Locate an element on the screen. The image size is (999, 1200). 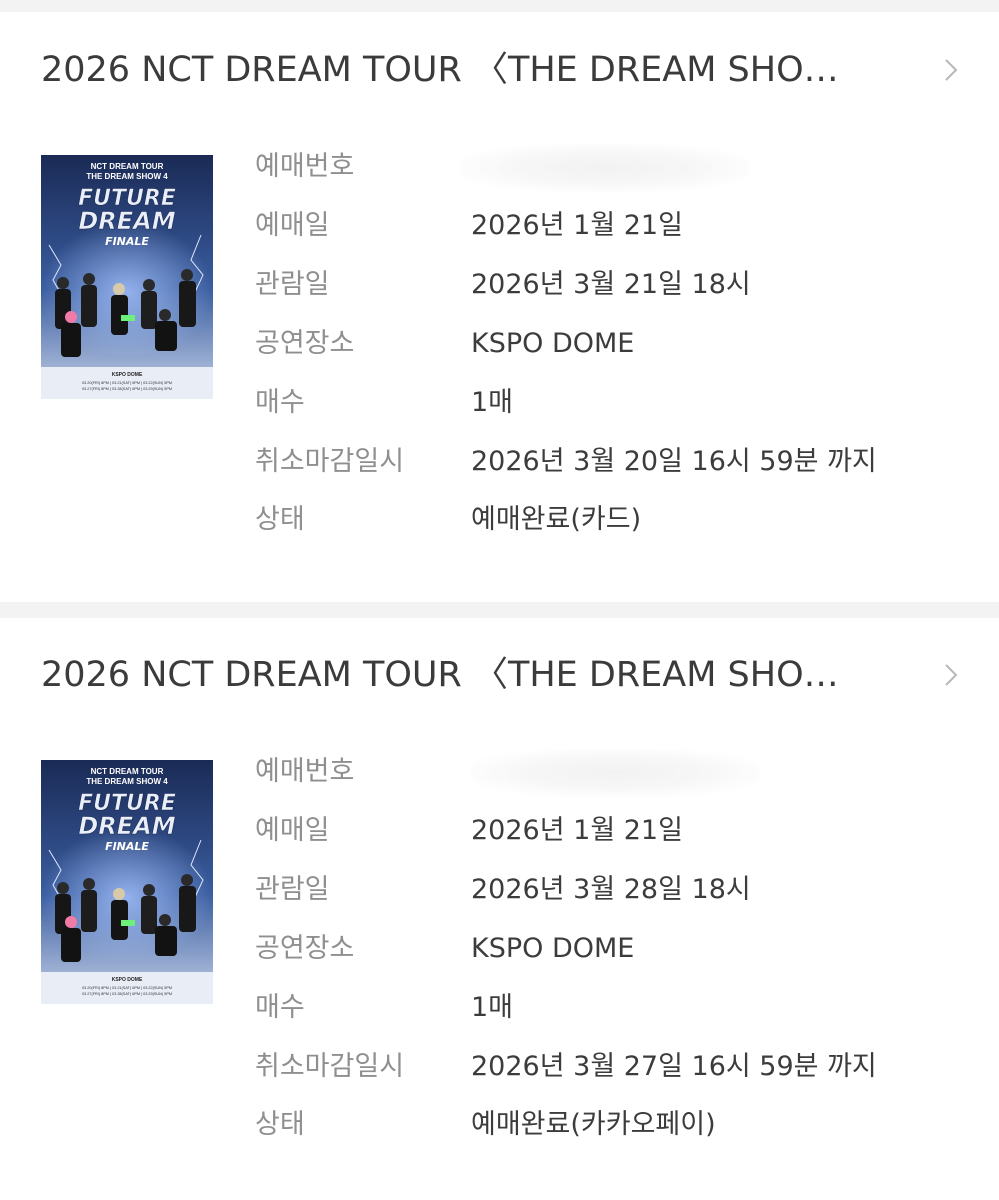
value-viewing-date: 2026년 3월 28일 18시 is located at coordinates (611, 889).